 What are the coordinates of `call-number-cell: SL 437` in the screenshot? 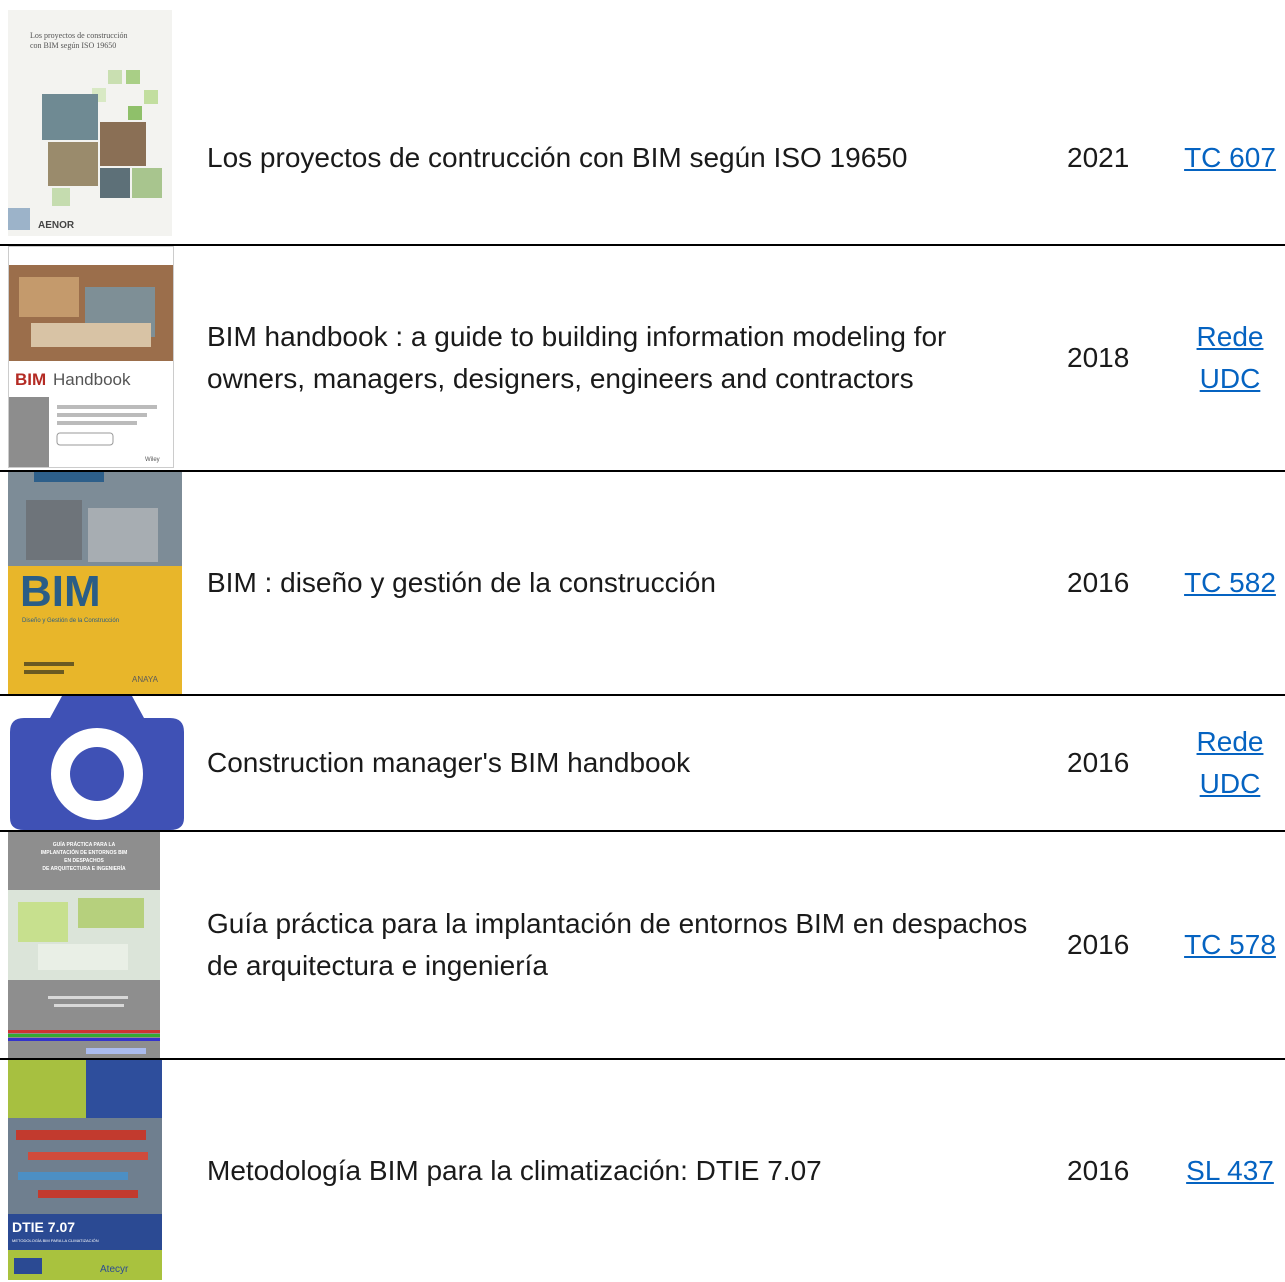 It's located at (1230, 1171).